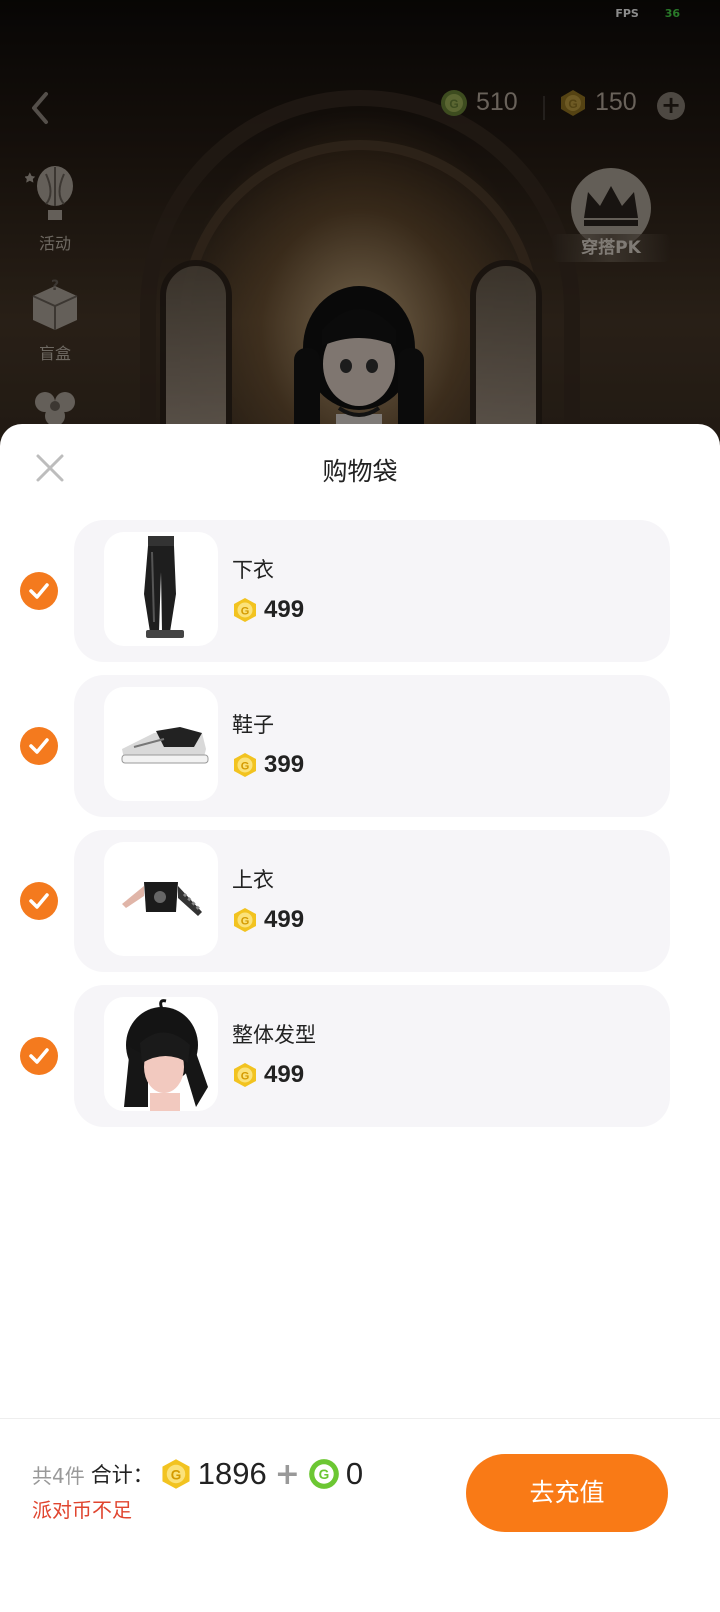 This screenshot has width=720, height=1612. I want to click on gold-total: 1896, so click(232, 1473).